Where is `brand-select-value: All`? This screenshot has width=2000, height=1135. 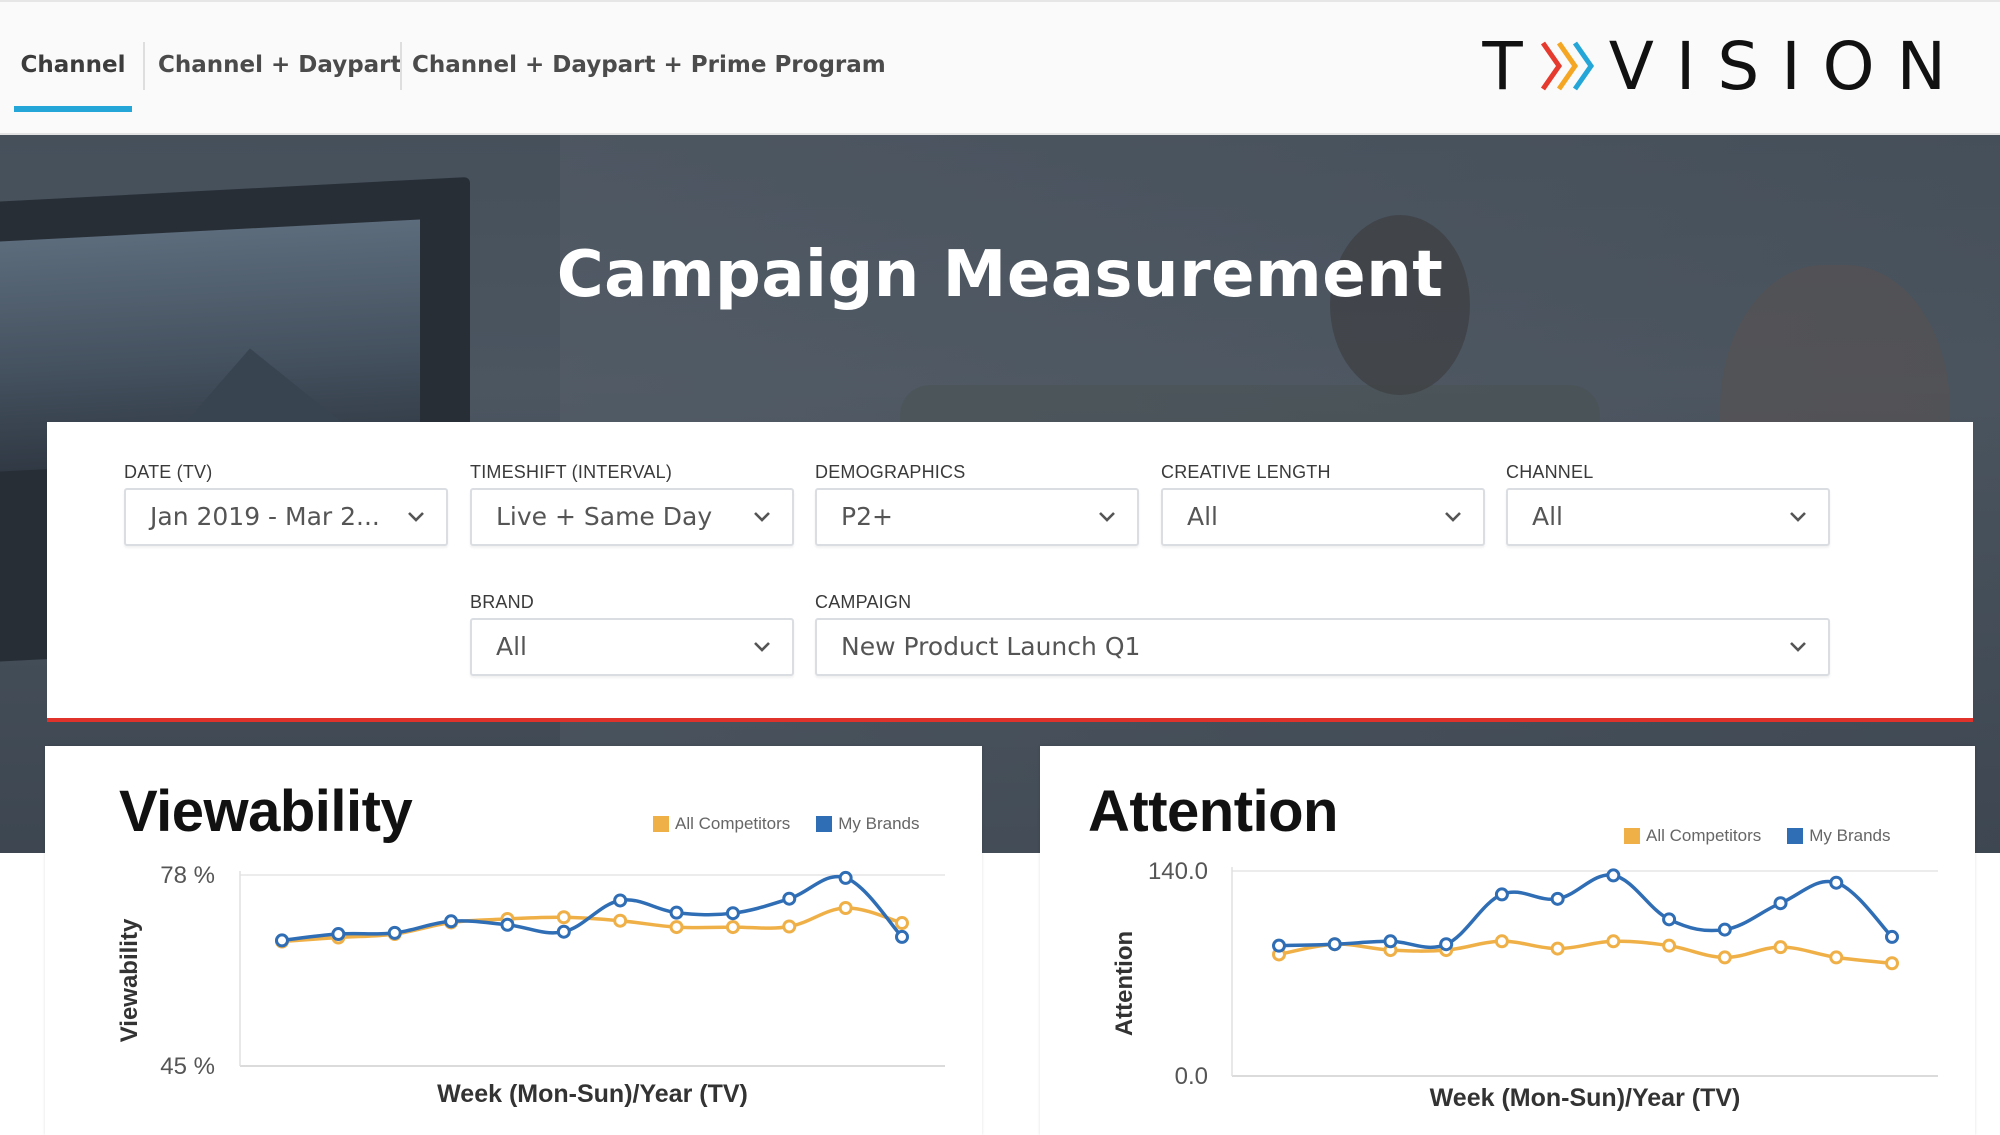 brand-select-value: All is located at coordinates (511, 646).